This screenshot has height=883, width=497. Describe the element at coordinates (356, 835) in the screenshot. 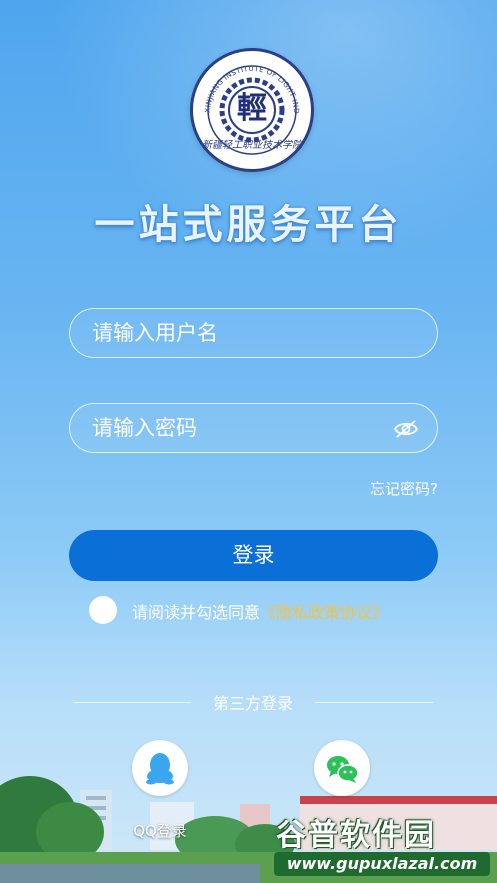

I see `watermark-title: 谷普软件园` at that location.